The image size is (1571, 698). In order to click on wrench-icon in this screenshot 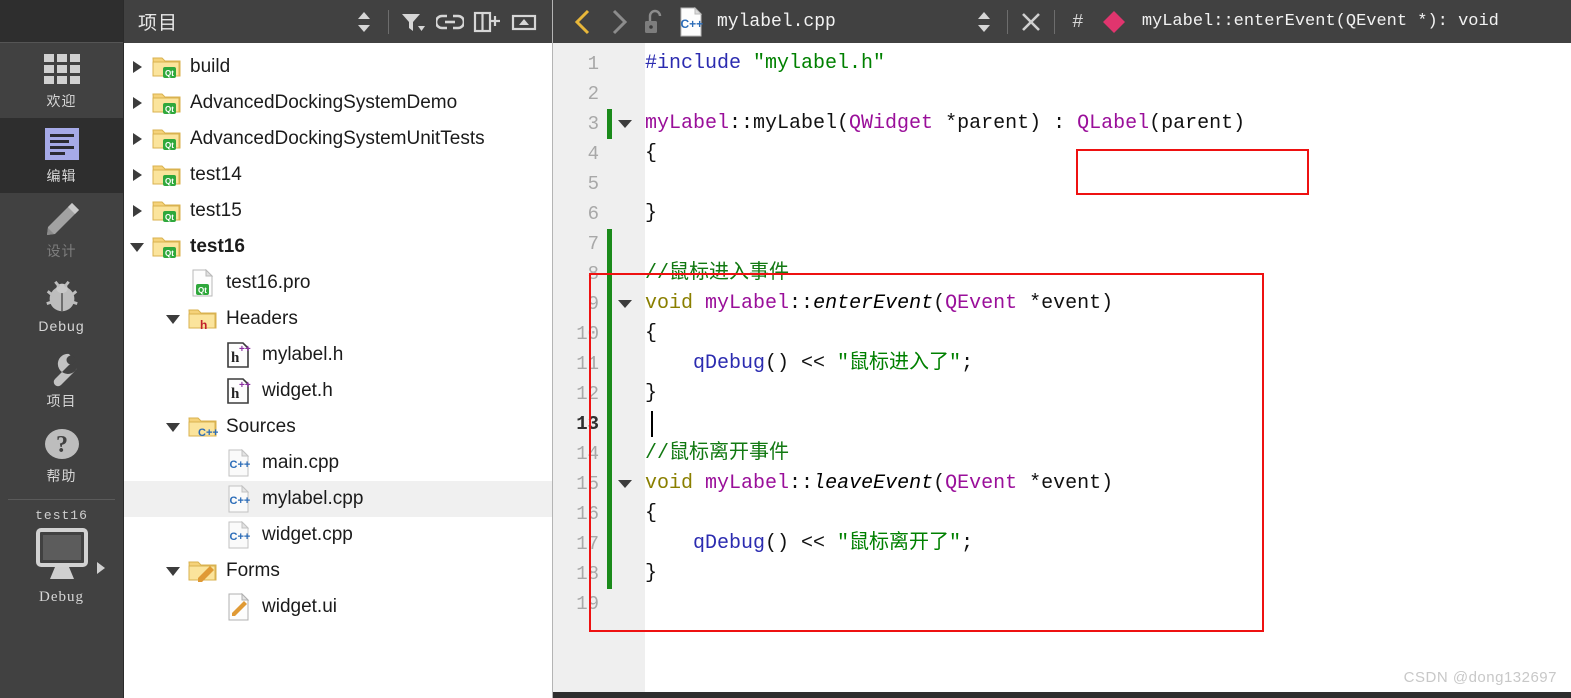, I will do `click(62, 369)`.